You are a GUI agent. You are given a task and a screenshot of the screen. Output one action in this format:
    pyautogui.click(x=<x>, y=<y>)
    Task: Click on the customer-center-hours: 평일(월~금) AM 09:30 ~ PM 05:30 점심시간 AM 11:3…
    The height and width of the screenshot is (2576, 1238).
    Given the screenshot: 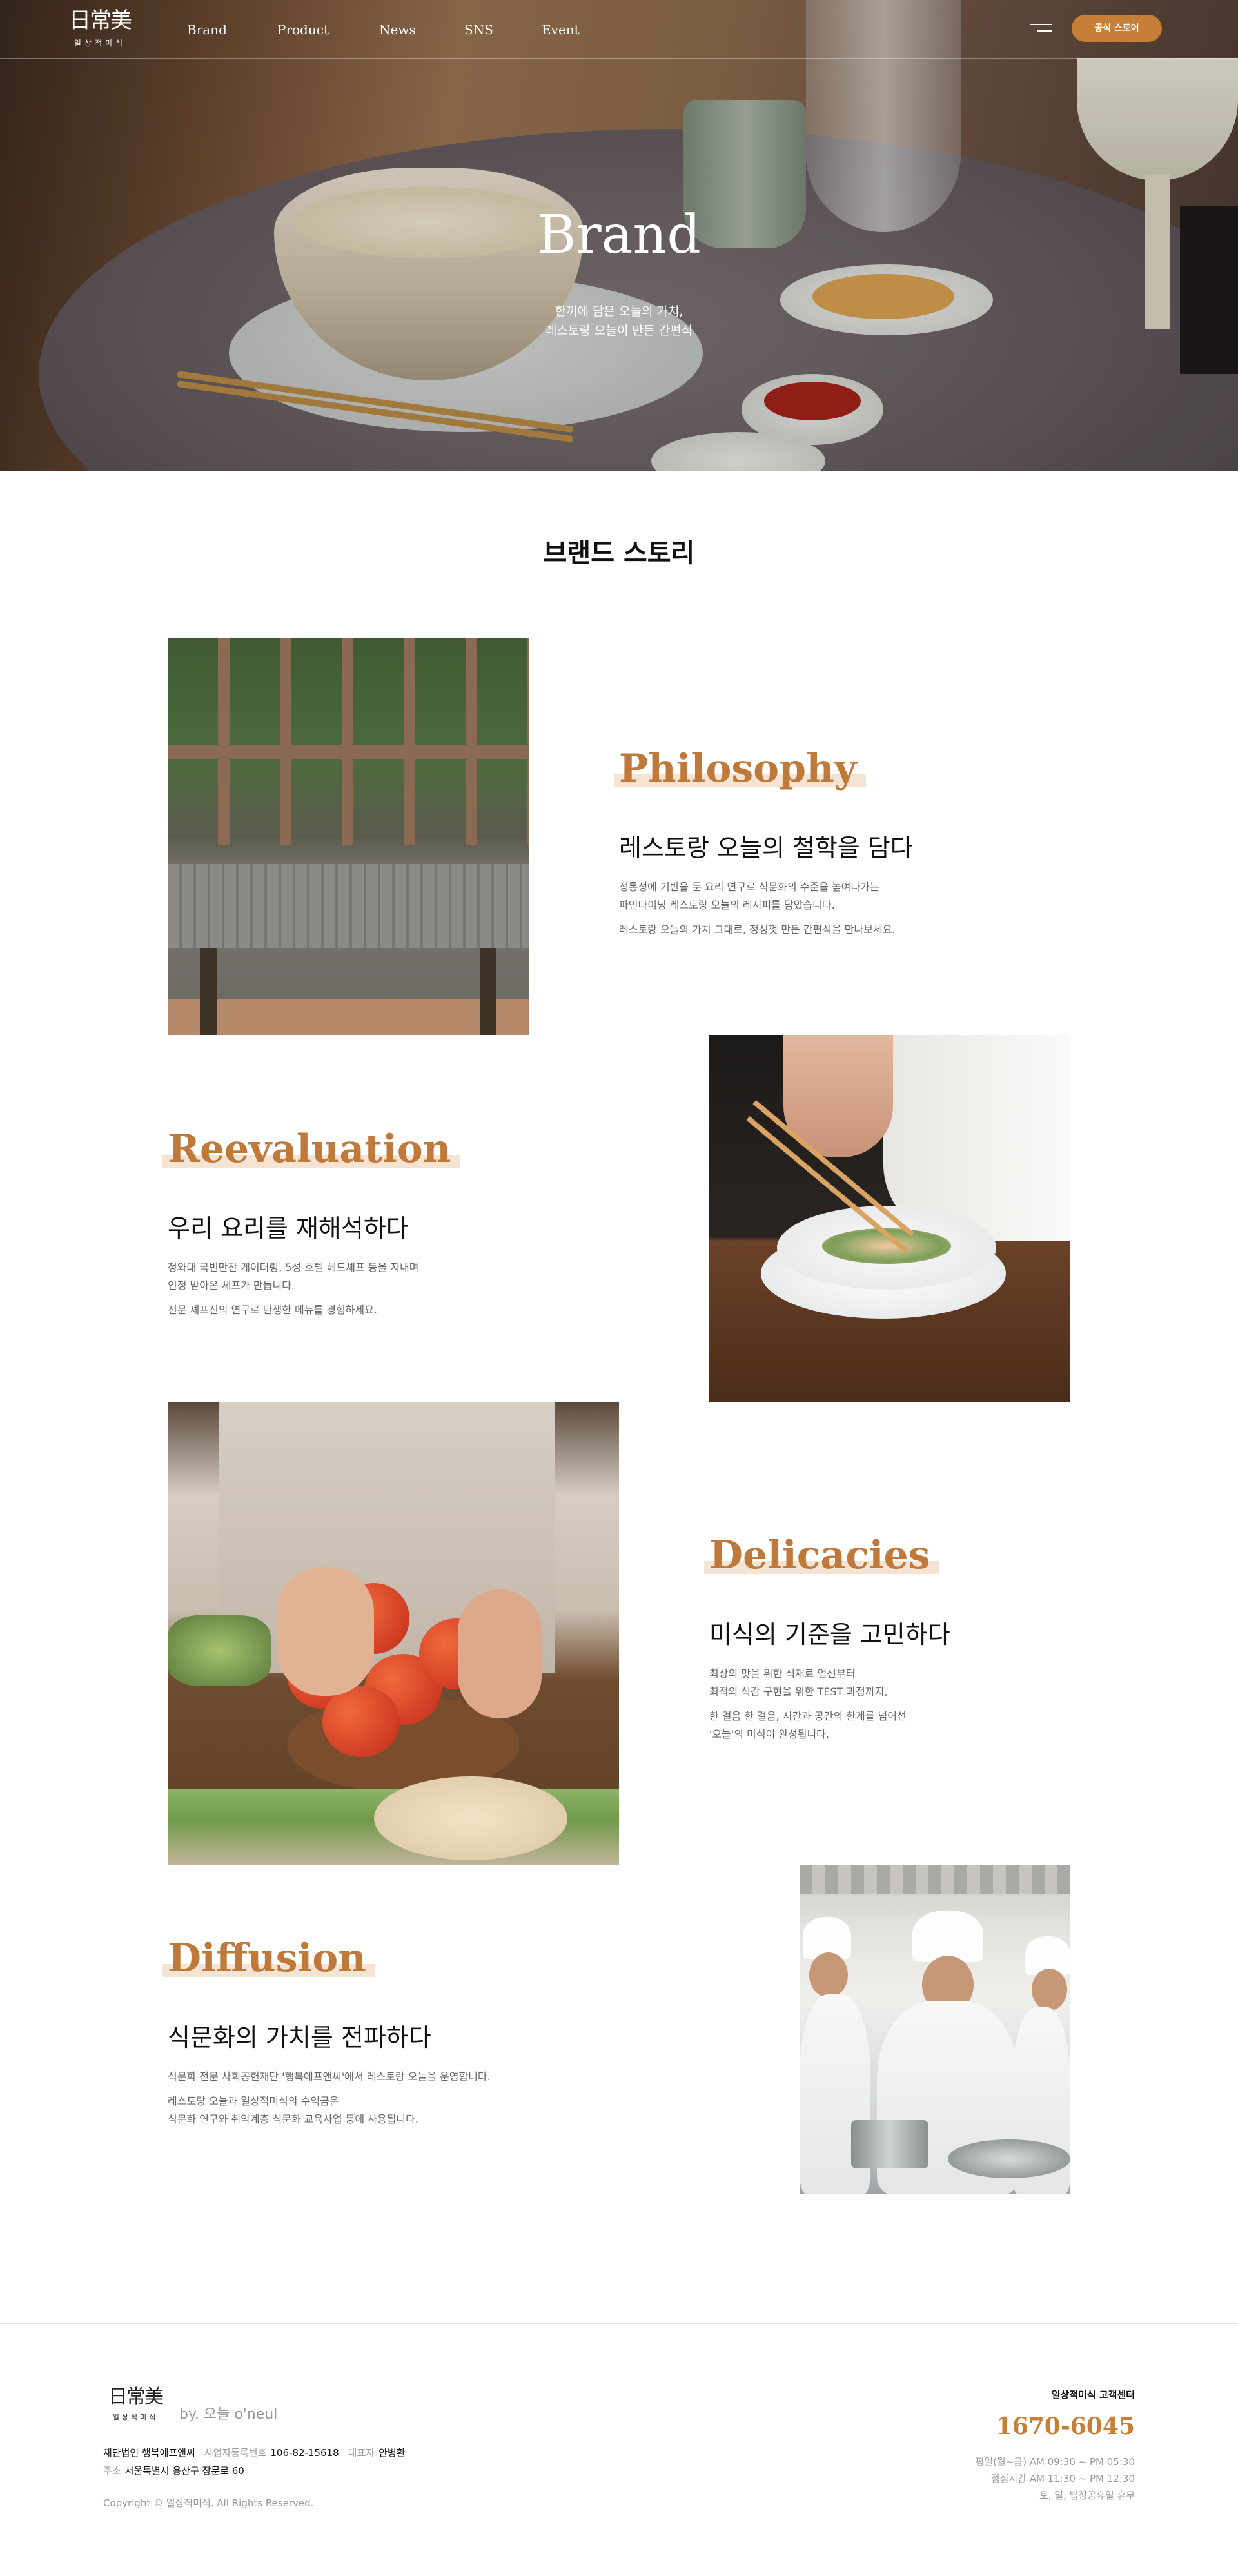 What is the action you would take?
    pyautogui.click(x=1006, y=2478)
    